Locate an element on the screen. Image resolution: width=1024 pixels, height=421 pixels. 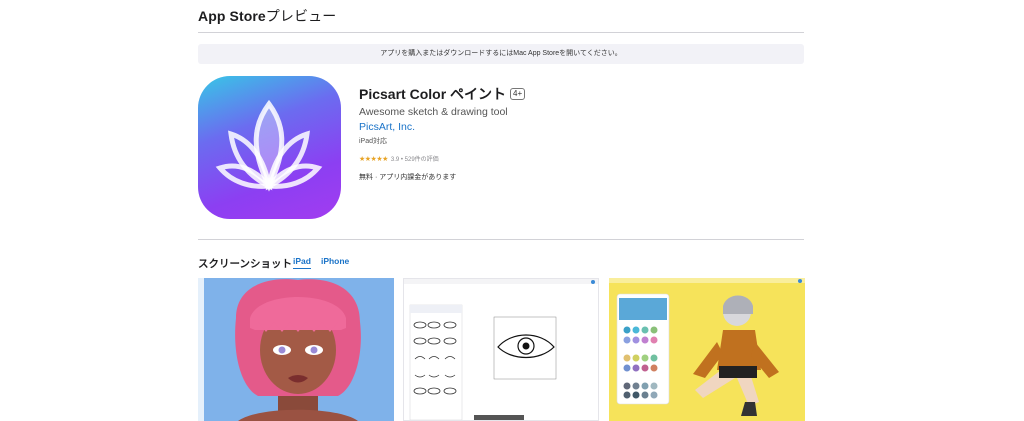
price-info: 無料 · アプリ内課金があります is located at coordinates (408, 177).